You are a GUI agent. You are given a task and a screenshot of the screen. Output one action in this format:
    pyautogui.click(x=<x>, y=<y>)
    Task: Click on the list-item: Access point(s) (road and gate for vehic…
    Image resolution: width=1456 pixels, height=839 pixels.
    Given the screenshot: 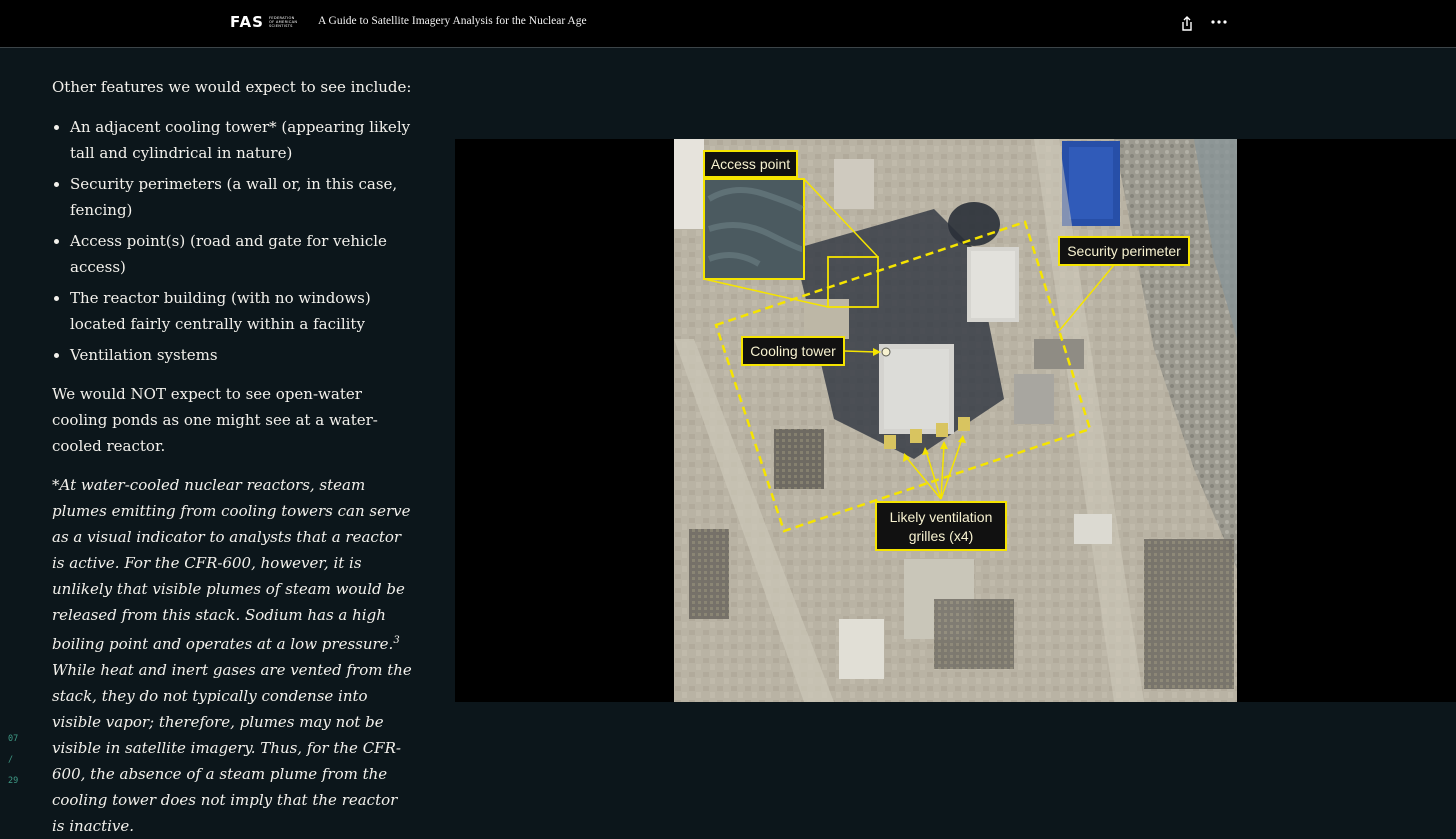 What is the action you would take?
    pyautogui.click(x=241, y=254)
    